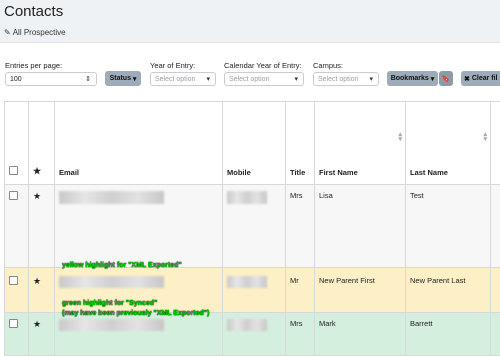  I want to click on subtitle-label: All Prospective, so click(39, 32).